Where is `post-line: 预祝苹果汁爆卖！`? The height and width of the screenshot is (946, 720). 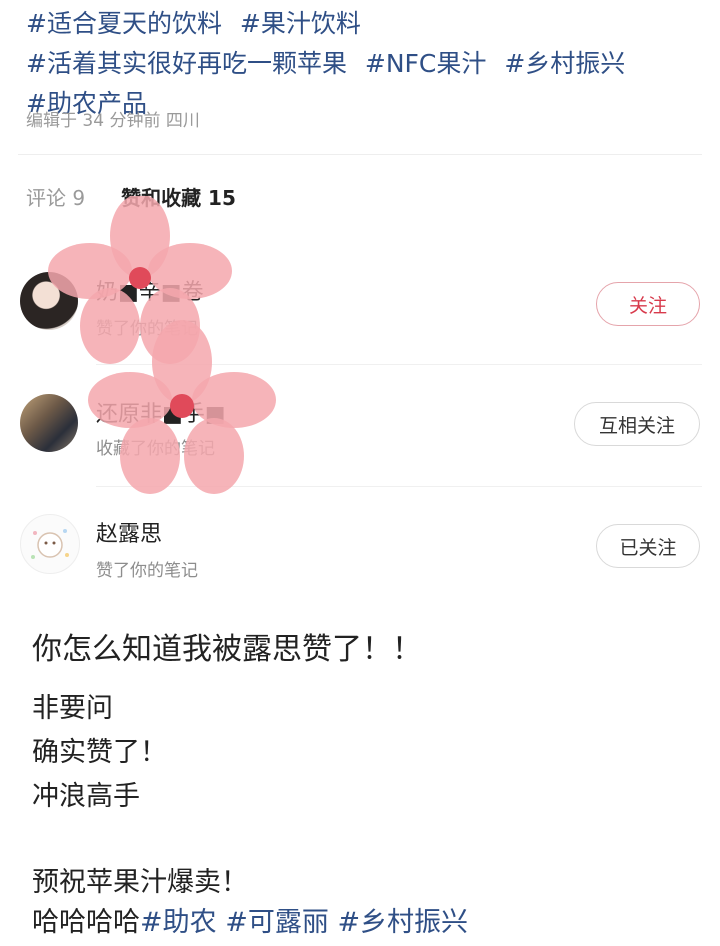 post-line: 预祝苹果汁爆卖！ is located at coordinates (140, 882).